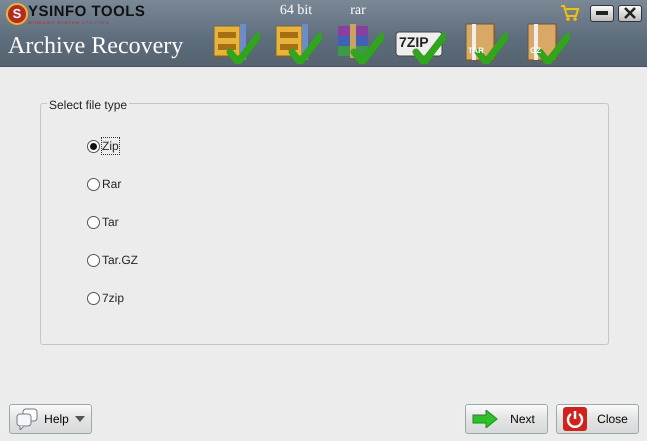 Image resolution: width=647 pixels, height=441 pixels. Describe the element at coordinates (358, 11) in the screenshot. I see `format-caption: rar` at that location.